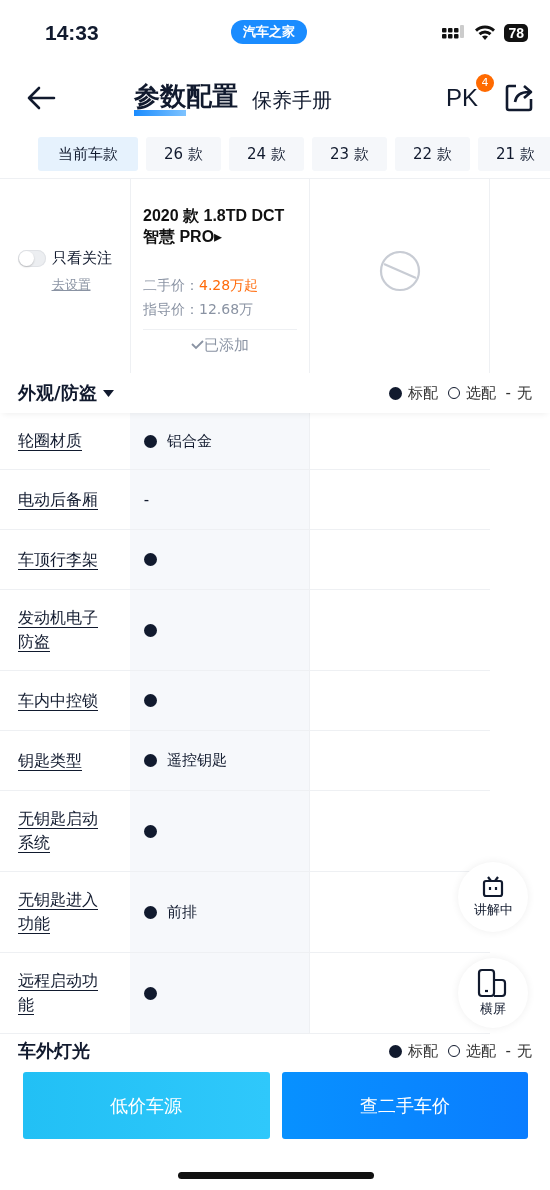  What do you see at coordinates (62, 912) in the screenshot?
I see `spec-label: 无钥匙进入功能` at bounding box center [62, 912].